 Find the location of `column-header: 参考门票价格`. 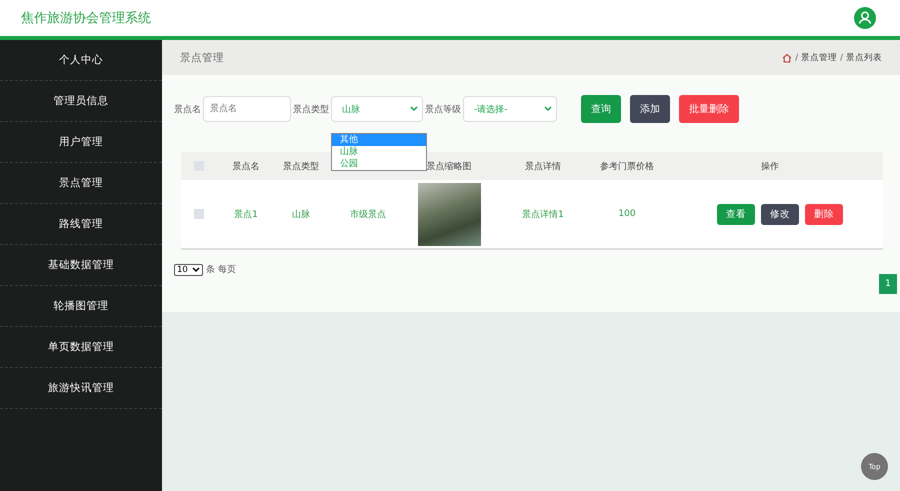

column-header: 参考门票价格 is located at coordinates (627, 167).